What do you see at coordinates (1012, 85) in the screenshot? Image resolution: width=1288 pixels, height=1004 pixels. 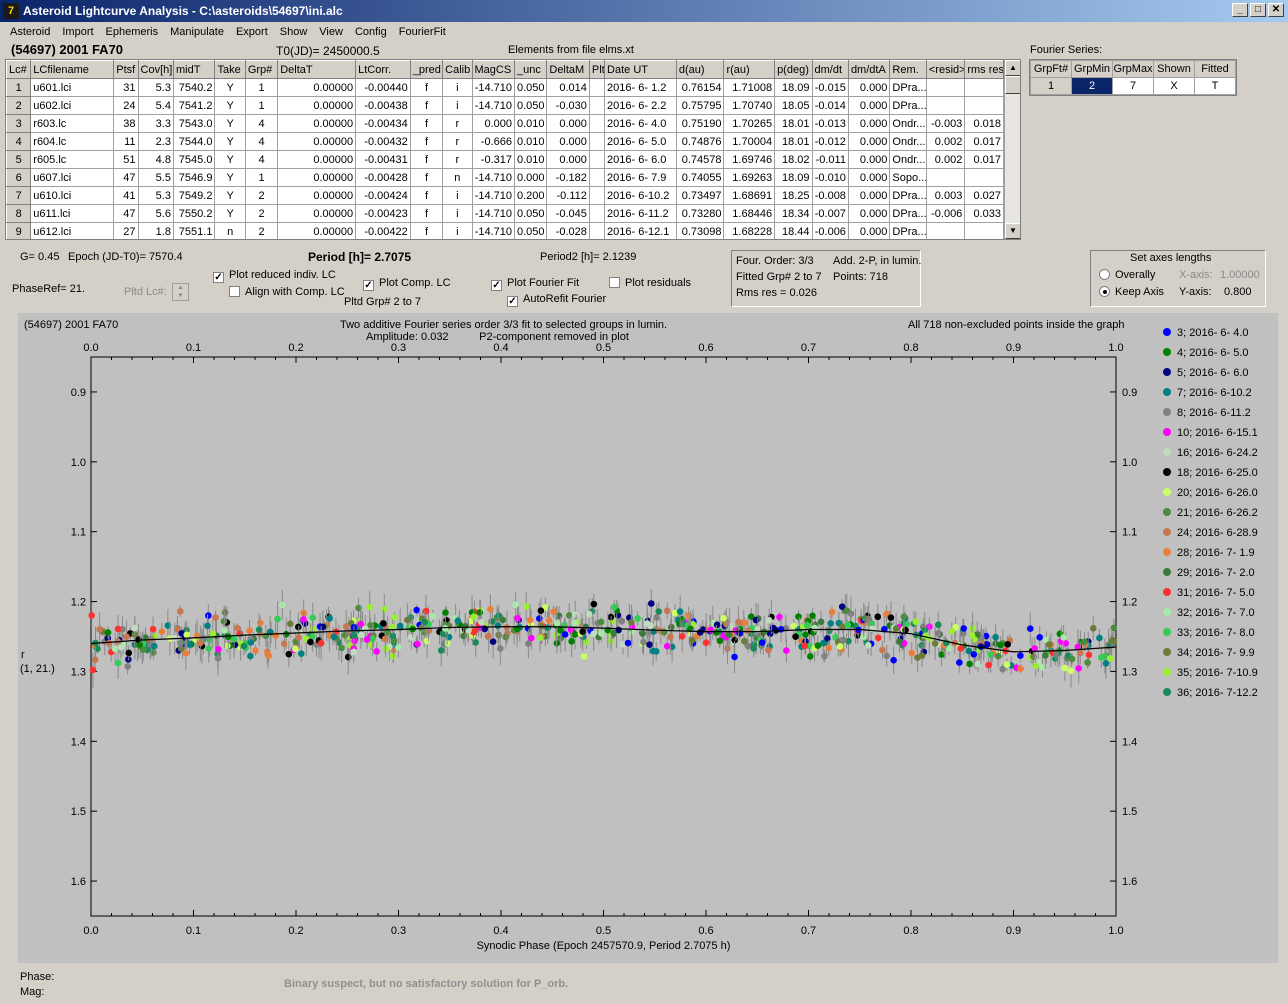 I see `scroll-thumb` at bounding box center [1012, 85].